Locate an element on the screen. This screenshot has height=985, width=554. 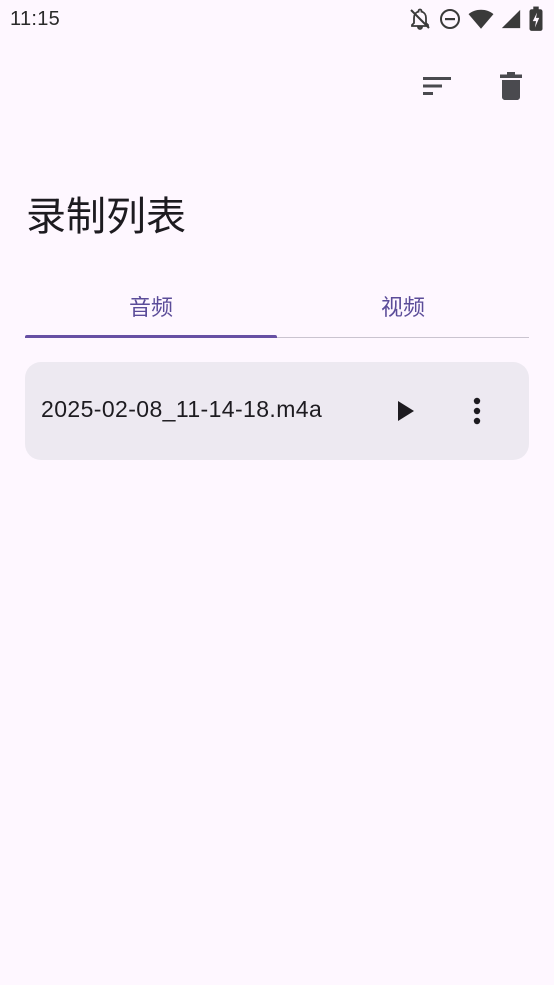
status-time: 11:15 is located at coordinates (35, 19).